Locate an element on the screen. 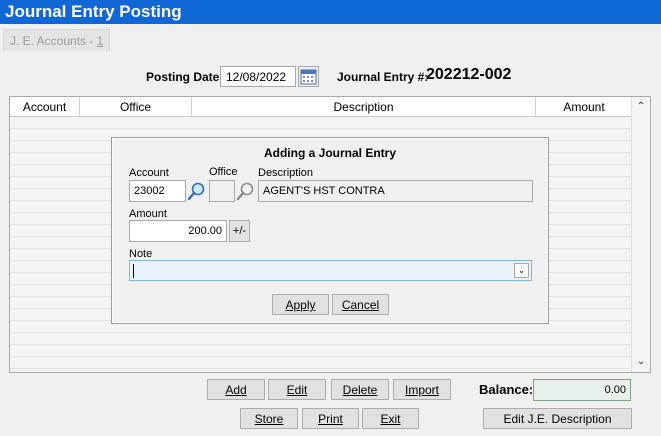 This screenshot has height=436, width=661. print-button: Print is located at coordinates (330, 418).